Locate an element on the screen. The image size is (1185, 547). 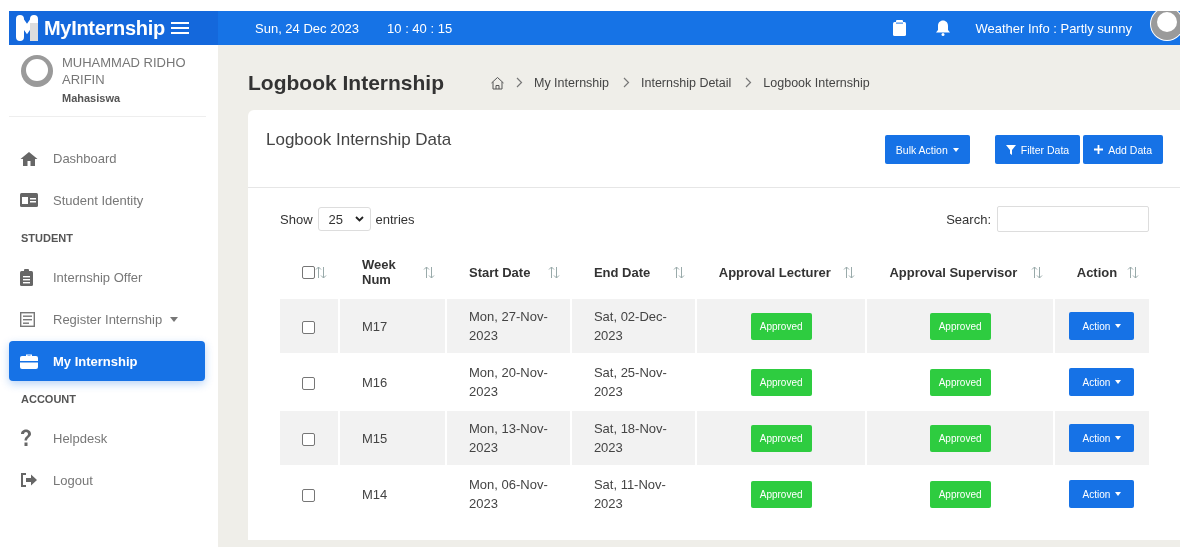
table-cell-text: Sat, 02-Dec-2023 is located at coordinates (630, 326).